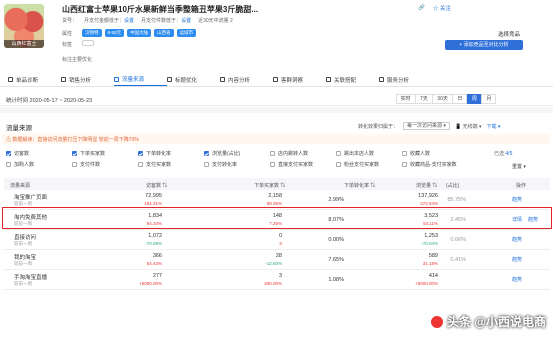 This screenshot has width=553, height=338. I want to click on date-button: 周, so click(474, 99).